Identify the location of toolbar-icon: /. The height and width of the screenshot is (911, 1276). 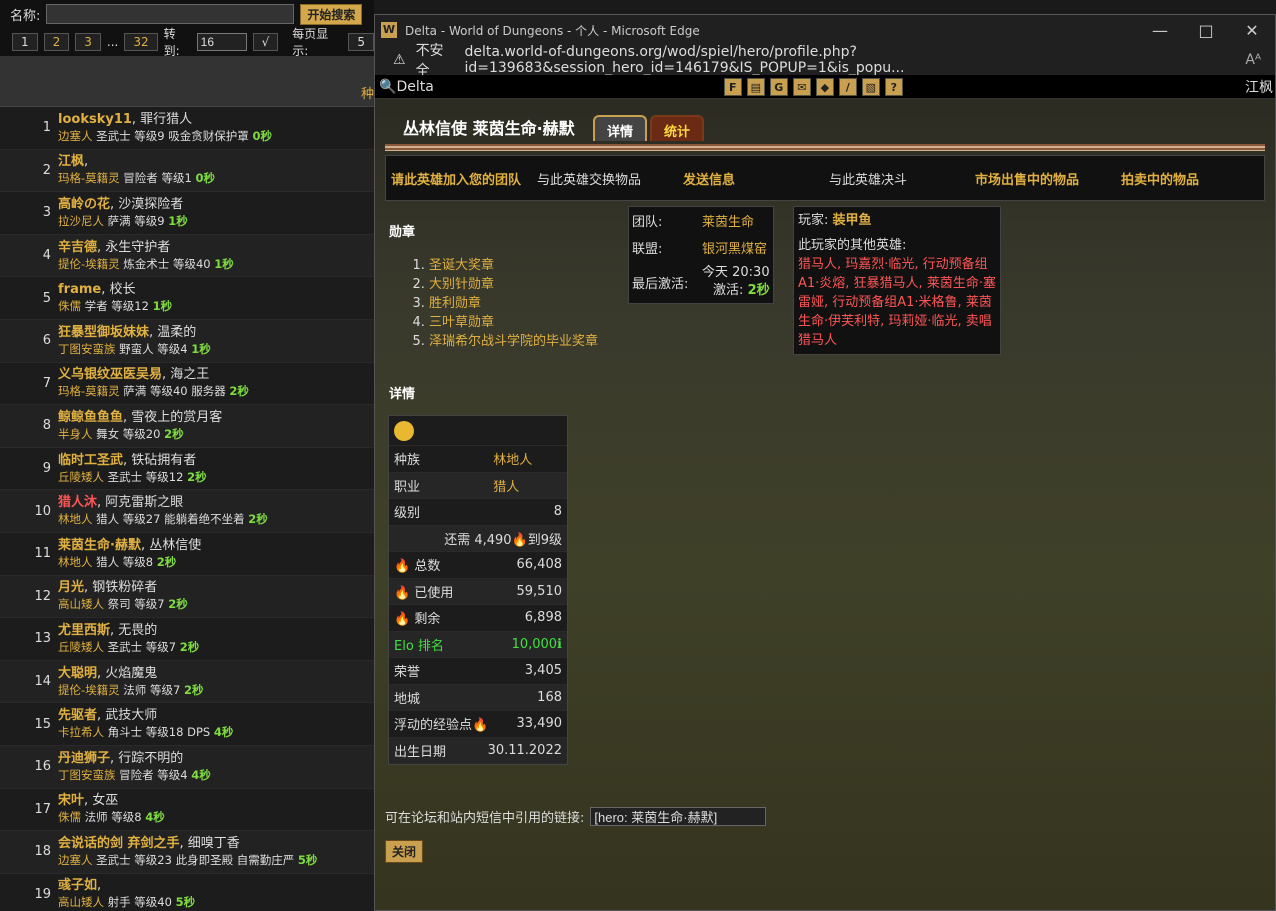
(847, 86).